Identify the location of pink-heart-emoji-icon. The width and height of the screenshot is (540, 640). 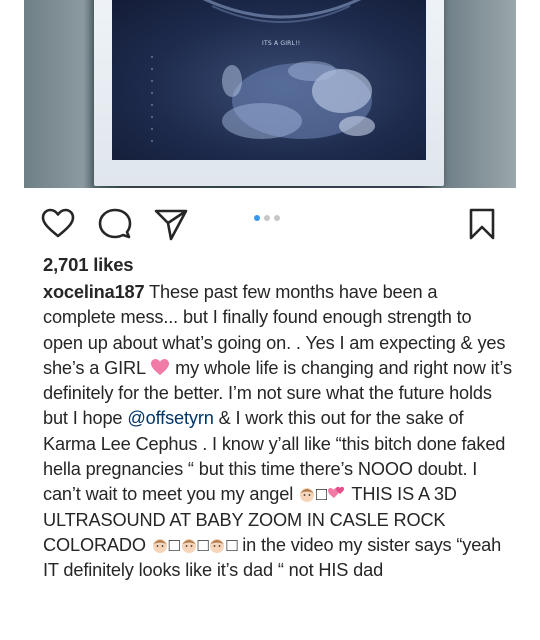
(160, 368).